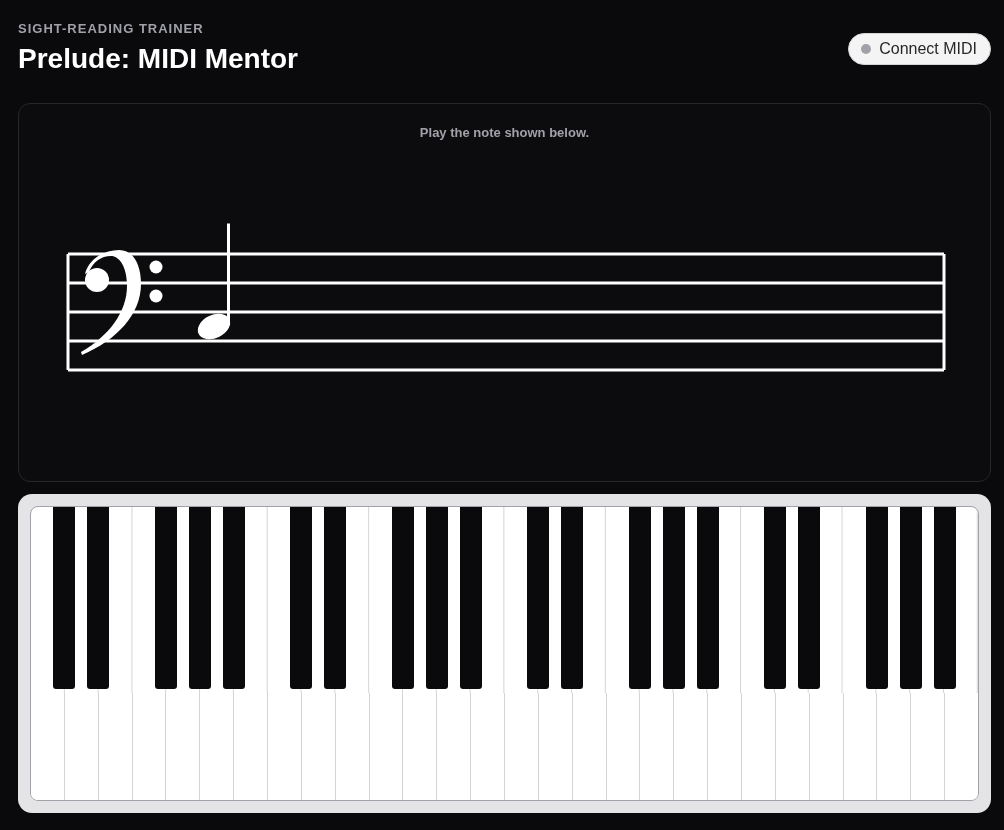 This screenshot has height=830, width=1004. What do you see at coordinates (919, 49) in the screenshot?
I see `connect-midi-button: Connect MIDI` at bounding box center [919, 49].